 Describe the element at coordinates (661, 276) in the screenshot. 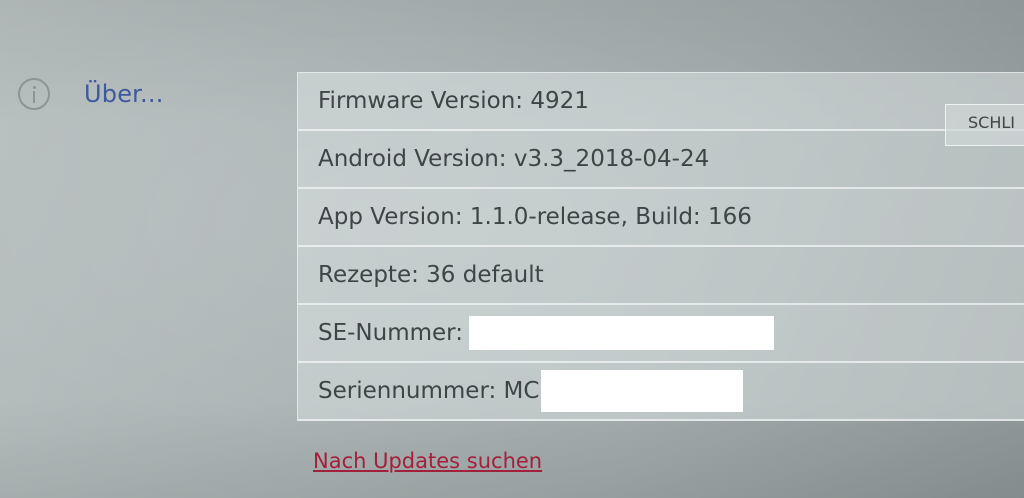

I see `recipes-row: Rezepte: 36 default` at that location.